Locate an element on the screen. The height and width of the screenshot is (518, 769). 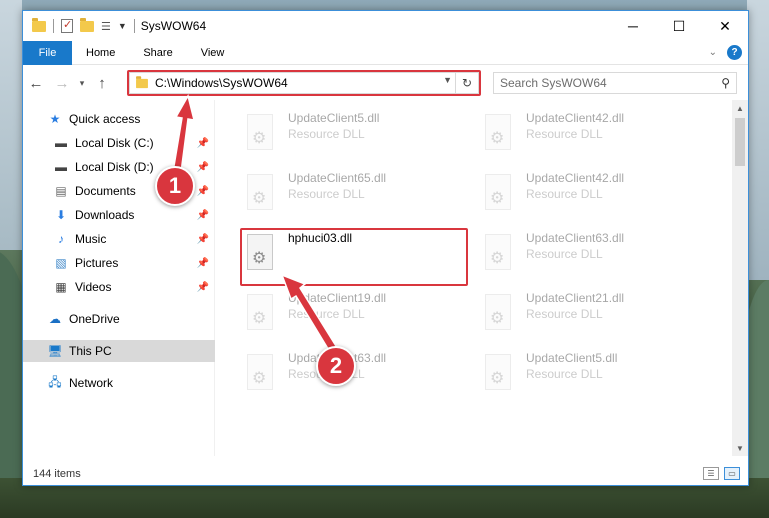
list-item: ⚙ UpdateClient63.dllResource DLL is located at coordinates (359, 376).